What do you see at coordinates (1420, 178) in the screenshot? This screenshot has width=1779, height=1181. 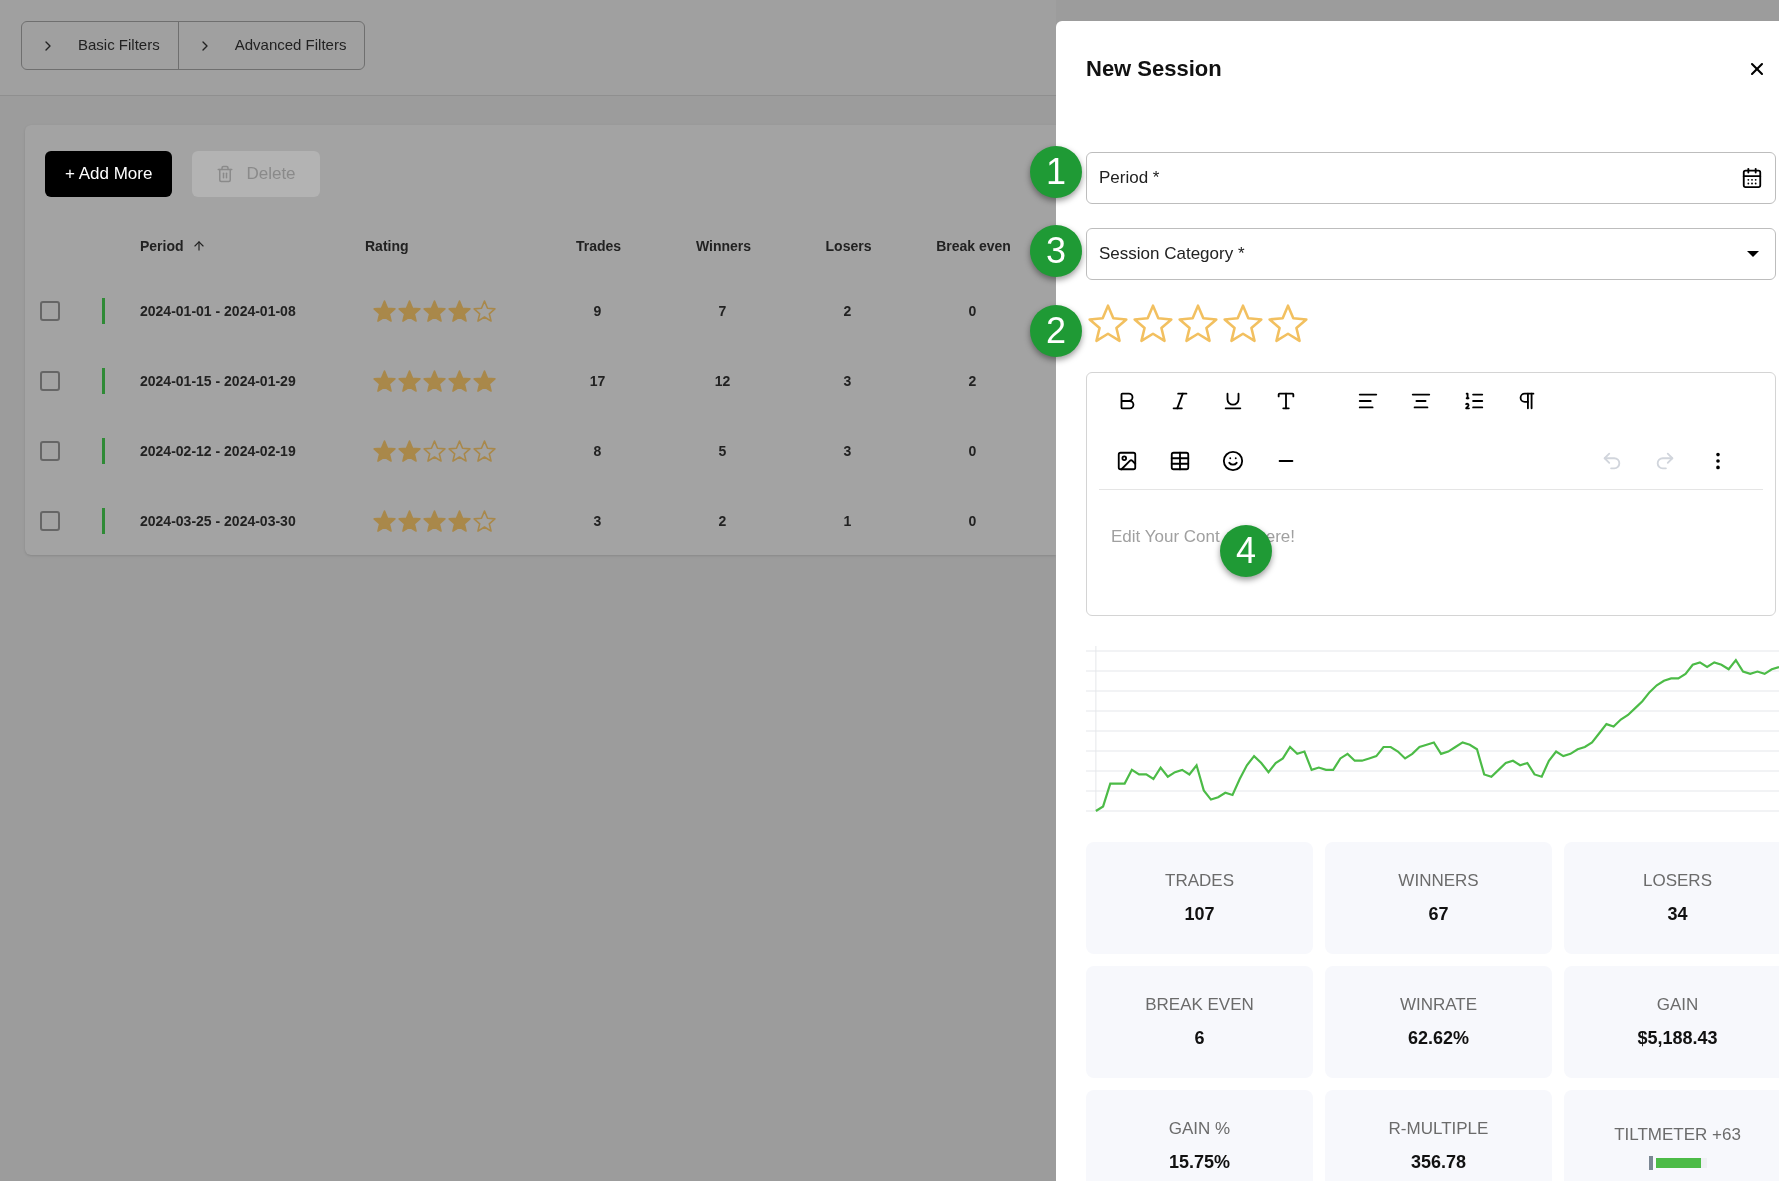 I see `period-input: Period *` at bounding box center [1420, 178].